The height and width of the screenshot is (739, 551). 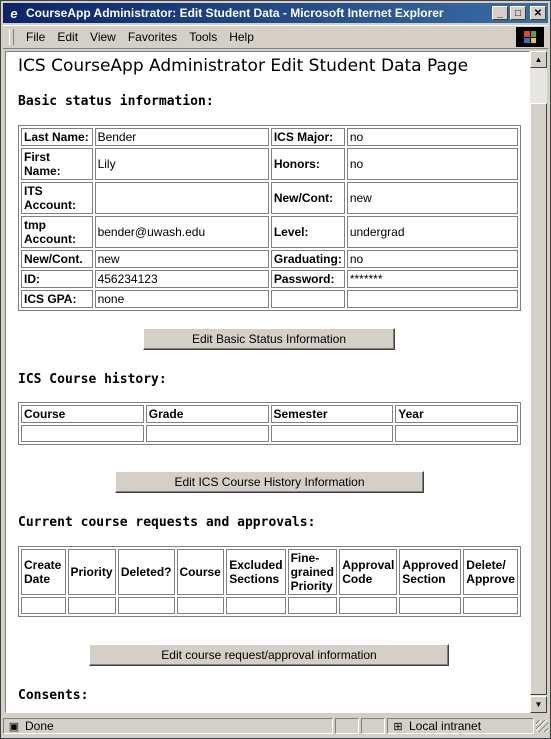 What do you see at coordinates (14, 13) in the screenshot?
I see `ie-logo-icon: e` at bounding box center [14, 13].